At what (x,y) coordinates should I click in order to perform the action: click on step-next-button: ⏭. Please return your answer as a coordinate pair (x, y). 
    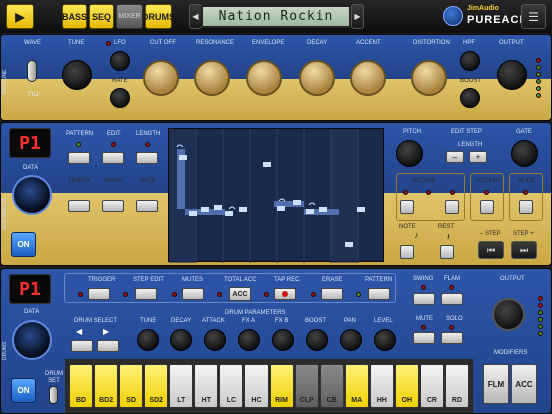
    Looking at the image, I should click on (524, 250).